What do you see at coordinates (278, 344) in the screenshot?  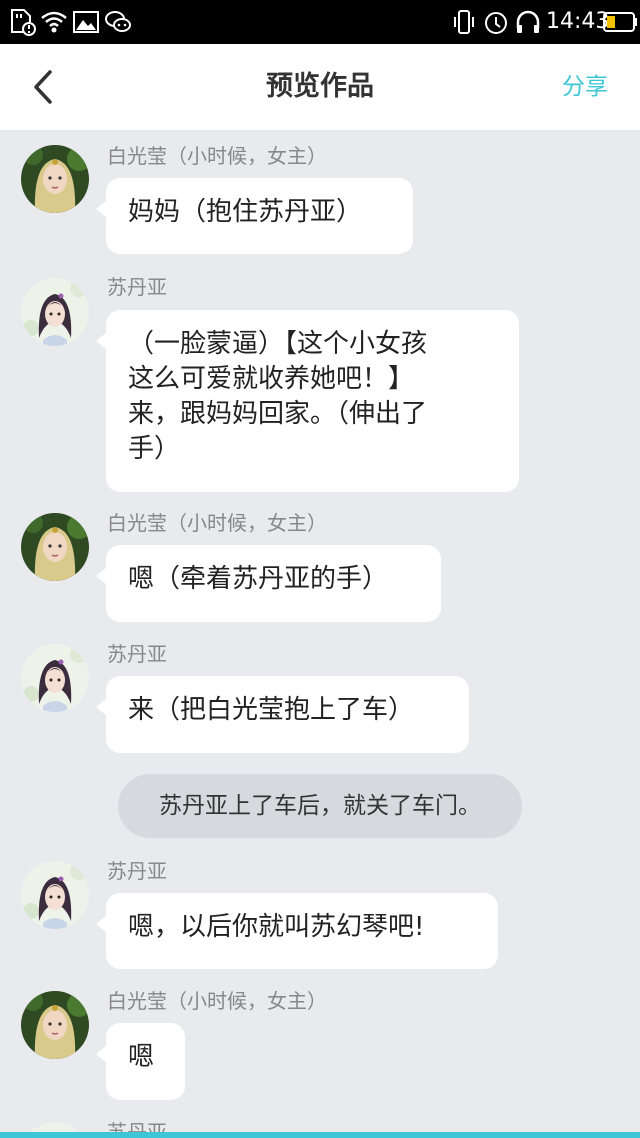 I see `message-text: （一脸蒙逼）【这个小女孩` at bounding box center [278, 344].